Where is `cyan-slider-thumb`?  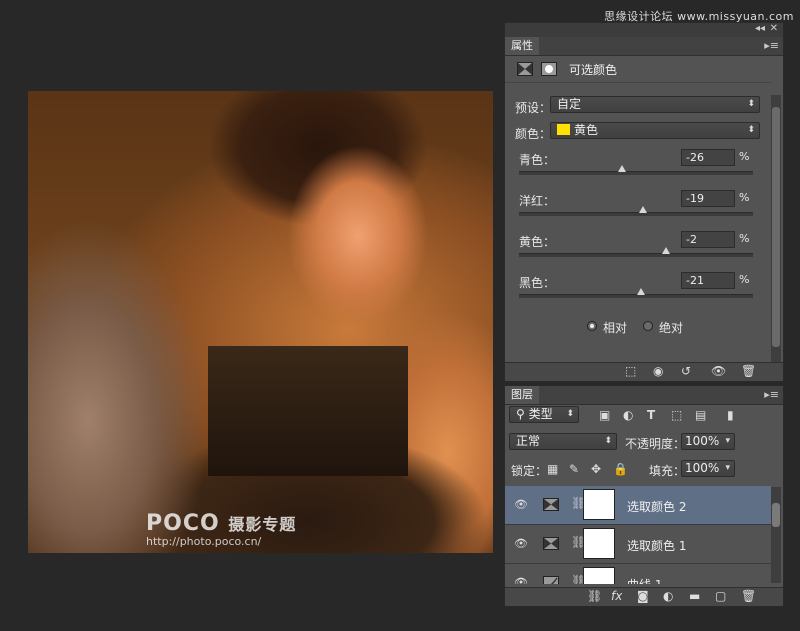 cyan-slider-thumb is located at coordinates (621, 168).